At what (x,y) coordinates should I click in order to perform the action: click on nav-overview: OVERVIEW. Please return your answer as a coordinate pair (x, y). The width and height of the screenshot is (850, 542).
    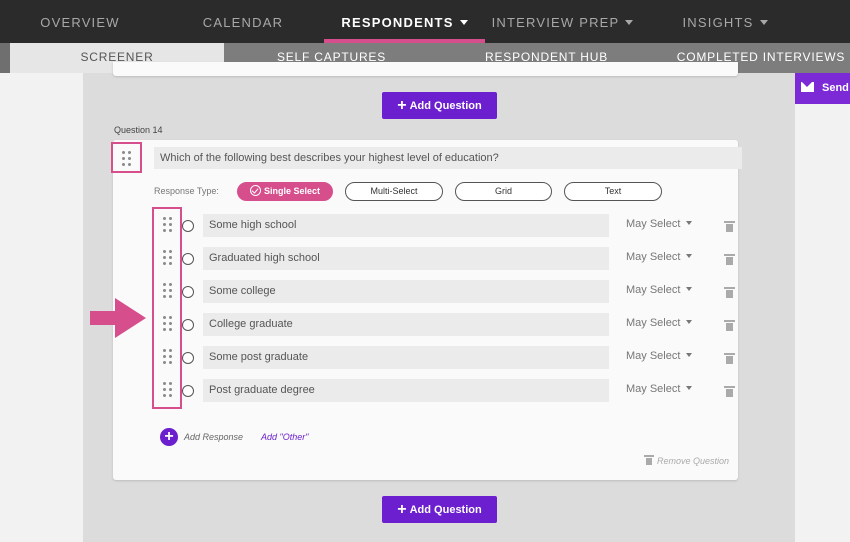
    Looking at the image, I should click on (80, 21).